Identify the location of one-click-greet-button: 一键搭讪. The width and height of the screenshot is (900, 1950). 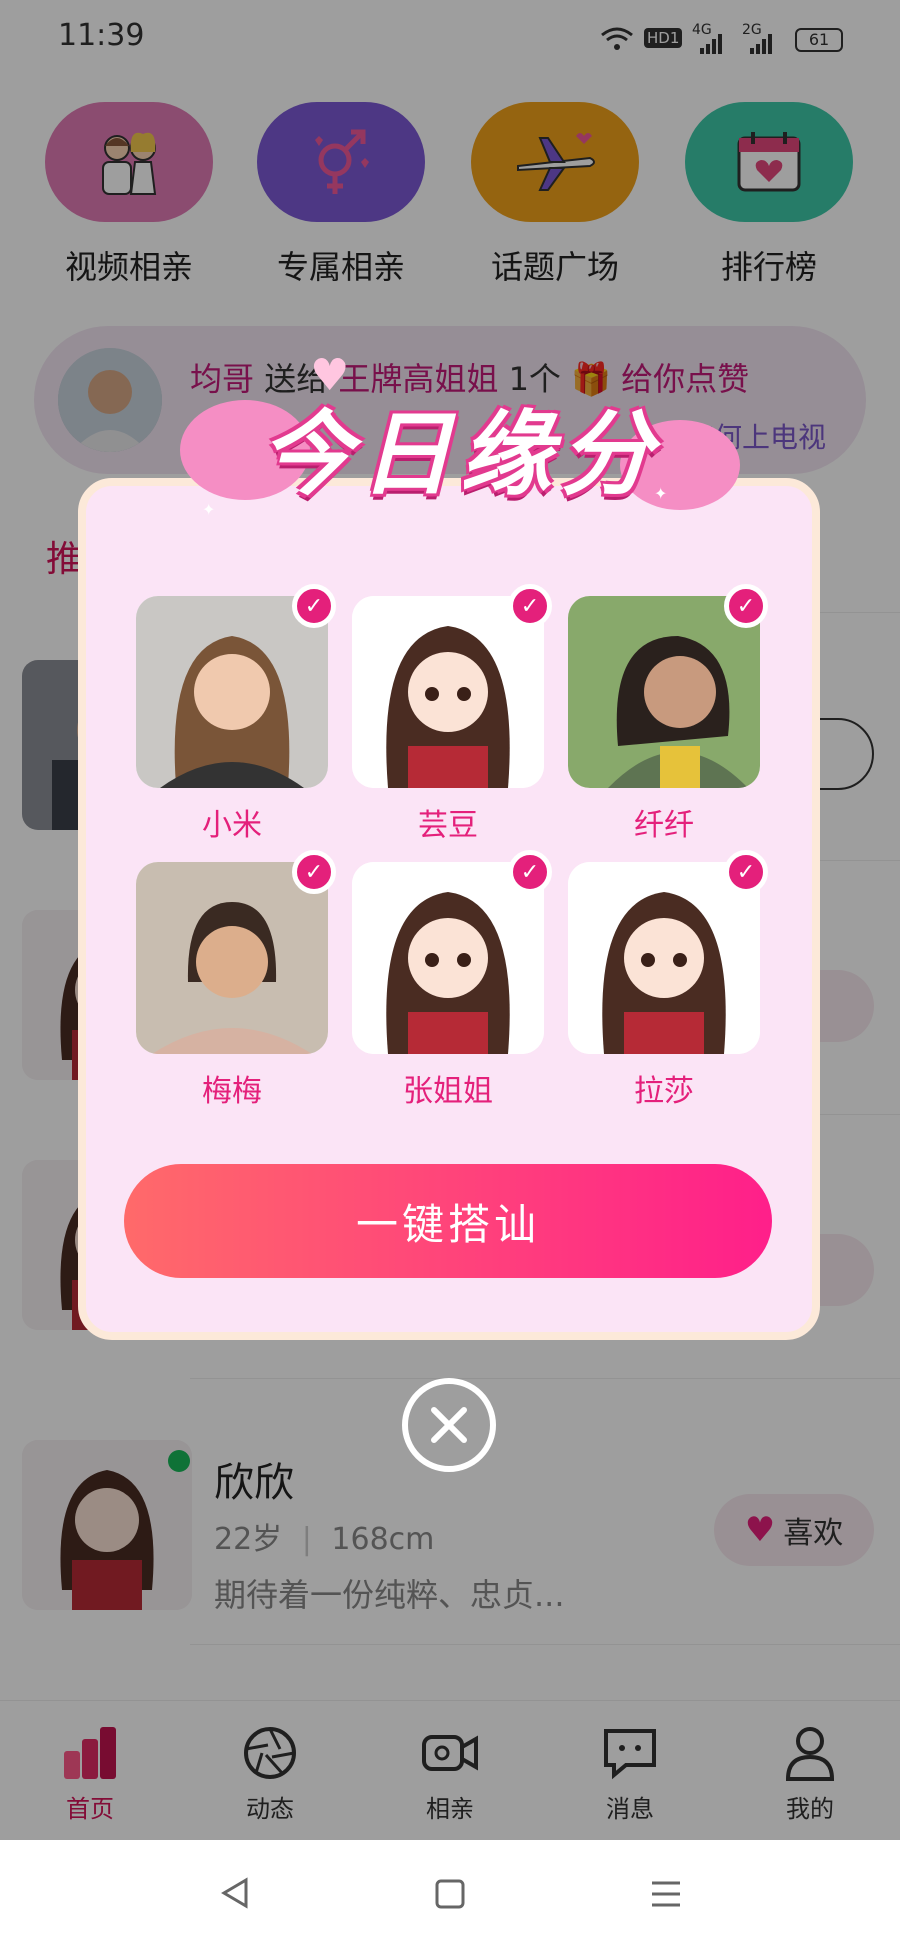
(448, 1221).